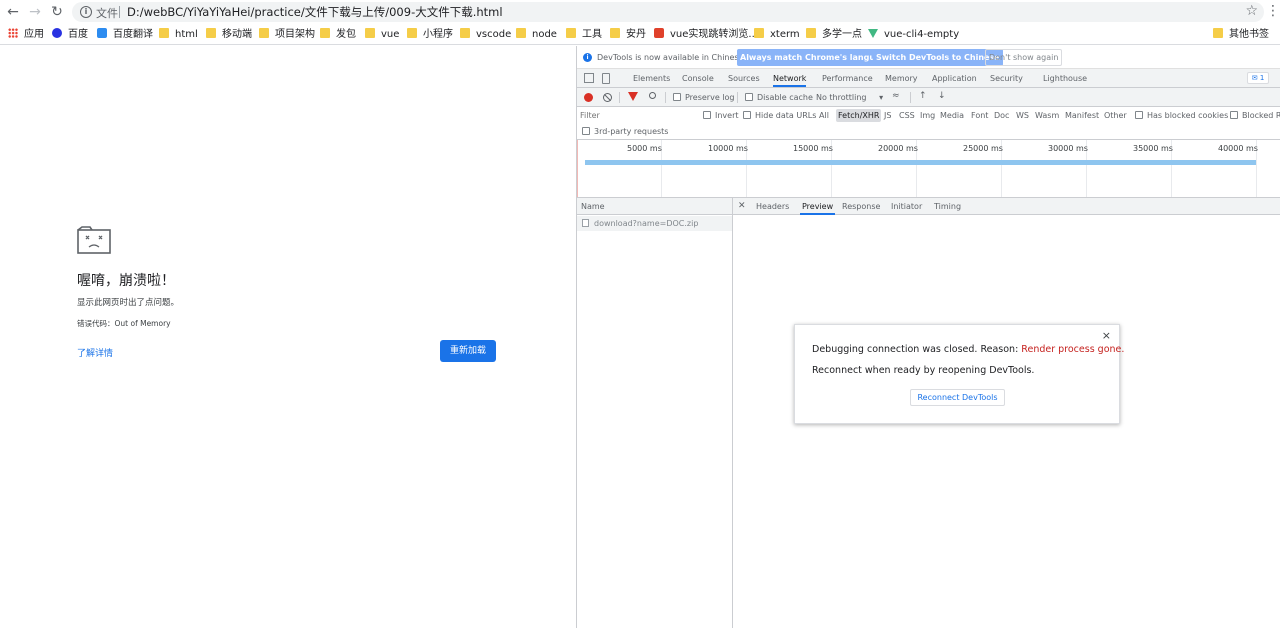 This screenshot has height=628, width=1280. I want to click on tab-sources: Sources, so click(744, 78).